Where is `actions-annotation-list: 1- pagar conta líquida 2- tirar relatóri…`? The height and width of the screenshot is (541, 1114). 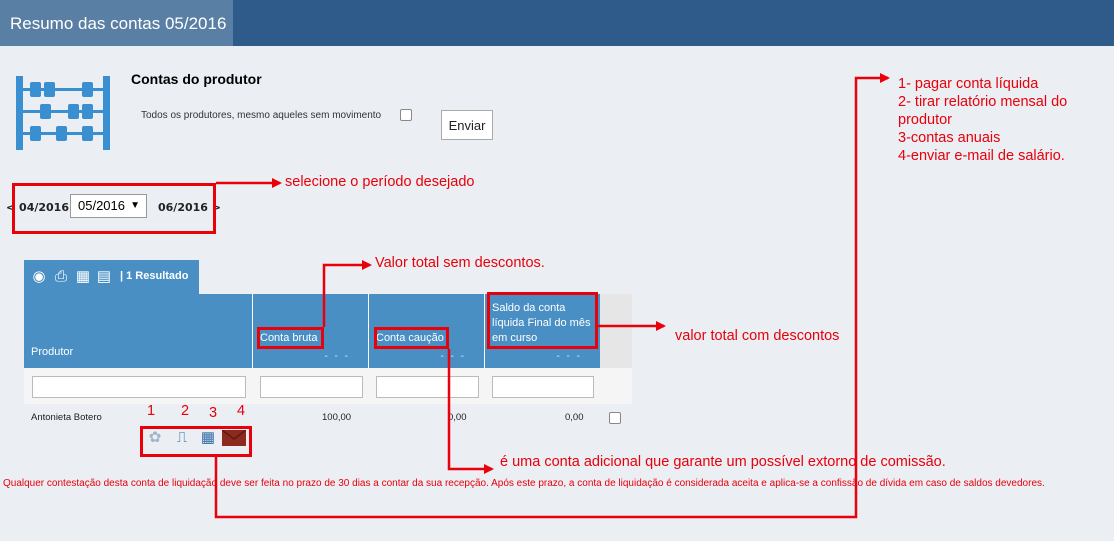 actions-annotation-list: 1- pagar conta líquida 2- tirar relatóri… is located at coordinates (1001, 120).